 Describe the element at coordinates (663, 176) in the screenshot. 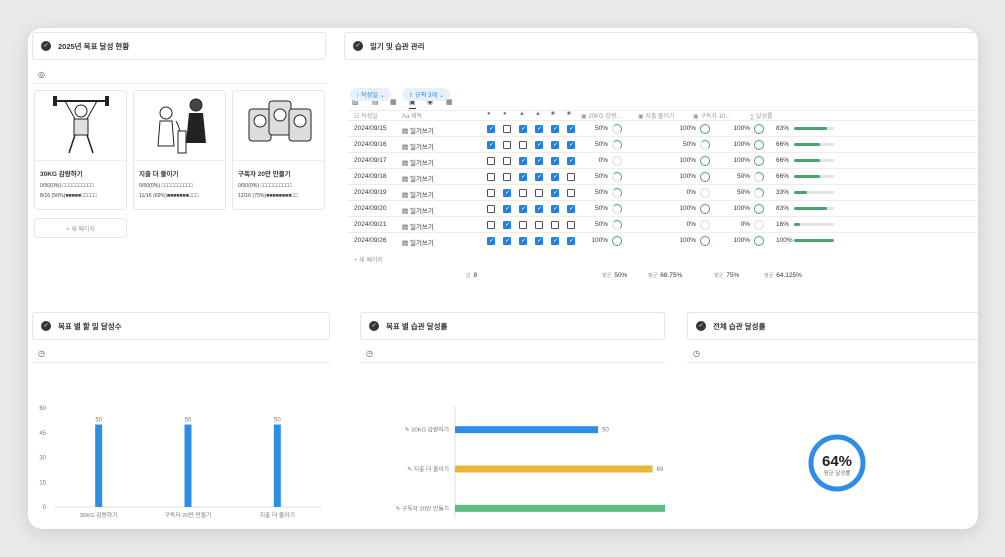

I see `table-row: 2024/09/18 ▤ 일기쓰기 50% 100% 50% 66%` at that location.